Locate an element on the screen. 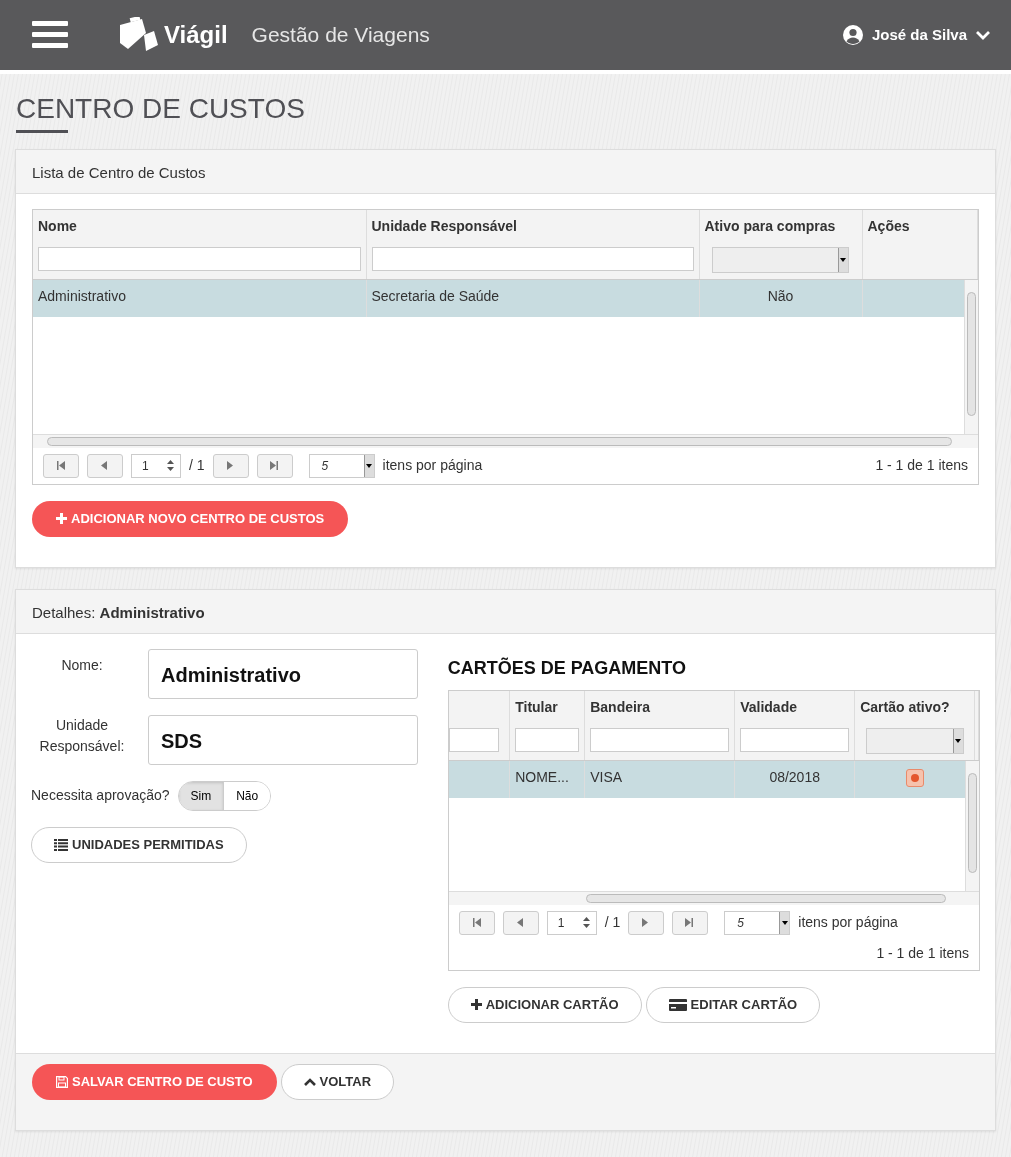  user-icon is located at coordinates (852, 35).